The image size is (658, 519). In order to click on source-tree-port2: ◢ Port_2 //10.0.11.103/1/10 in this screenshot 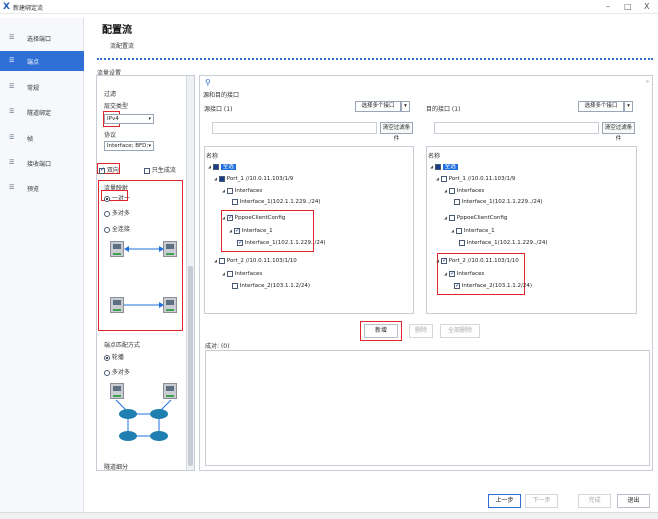, I will do `click(255, 260)`.